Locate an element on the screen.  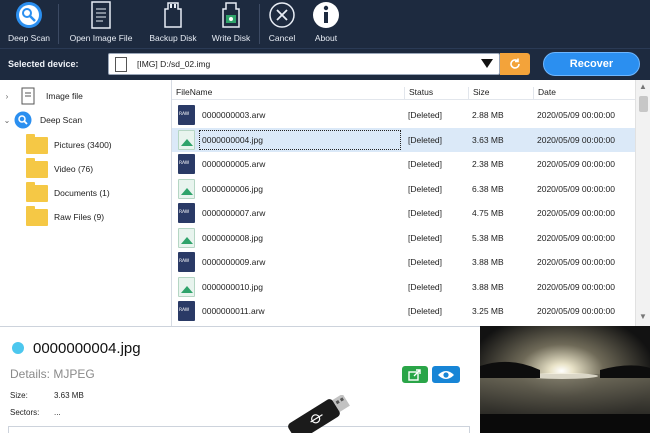
filename-cell: 0000000010.jpg is located at coordinates (300, 287).